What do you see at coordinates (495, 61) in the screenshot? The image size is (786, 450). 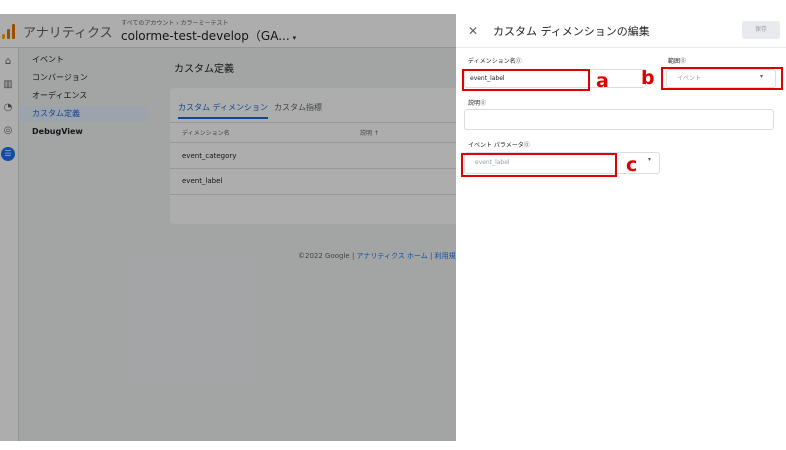 I see `dimension-name-label: ディメンション名⓪` at bounding box center [495, 61].